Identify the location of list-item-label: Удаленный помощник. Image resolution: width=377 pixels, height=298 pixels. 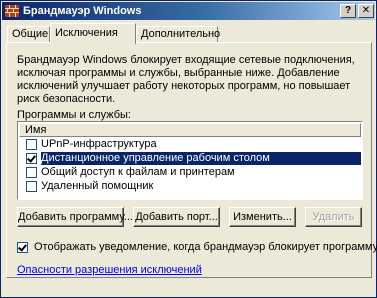
(97, 186).